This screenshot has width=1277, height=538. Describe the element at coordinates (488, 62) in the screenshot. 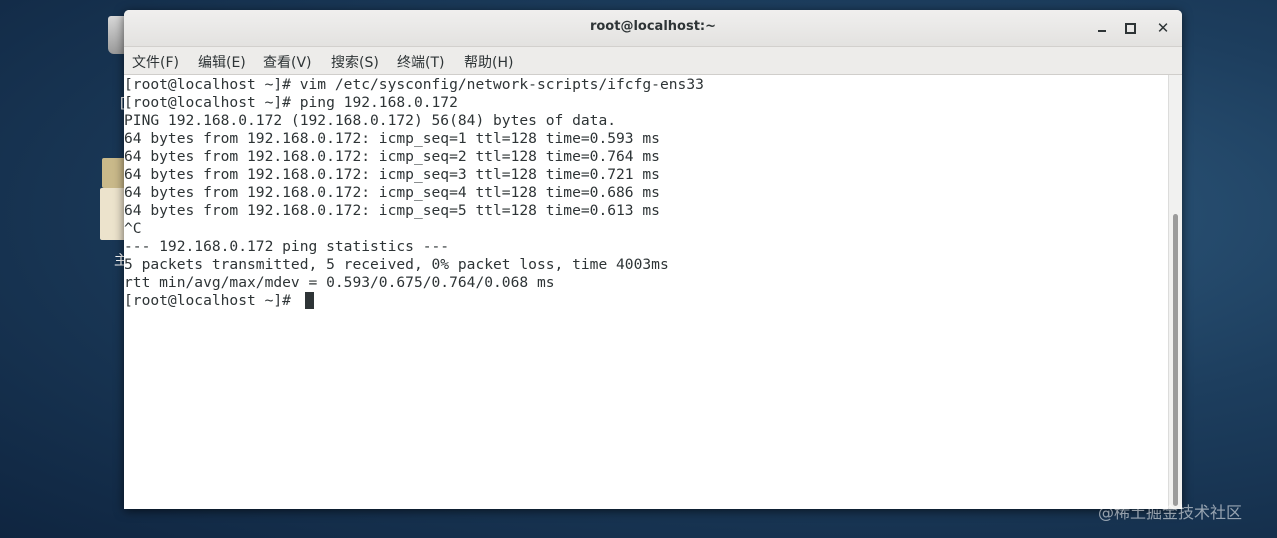

I see `menu-help: 帮助(H)` at that location.